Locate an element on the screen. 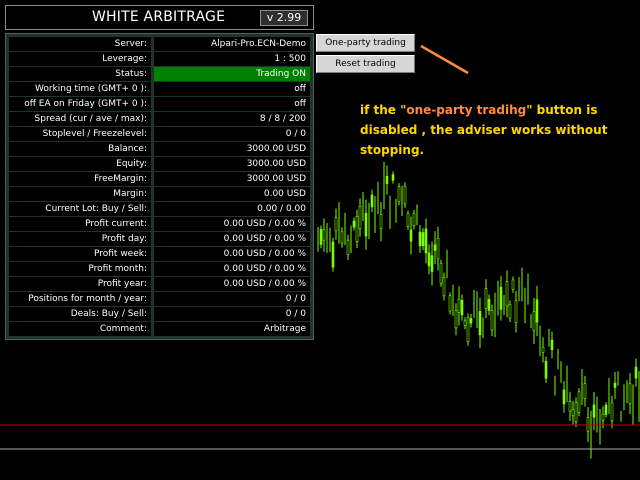 The width and height of the screenshot is (640, 480). app-title: WHITE ARBITRAGE is located at coordinates (159, 17).